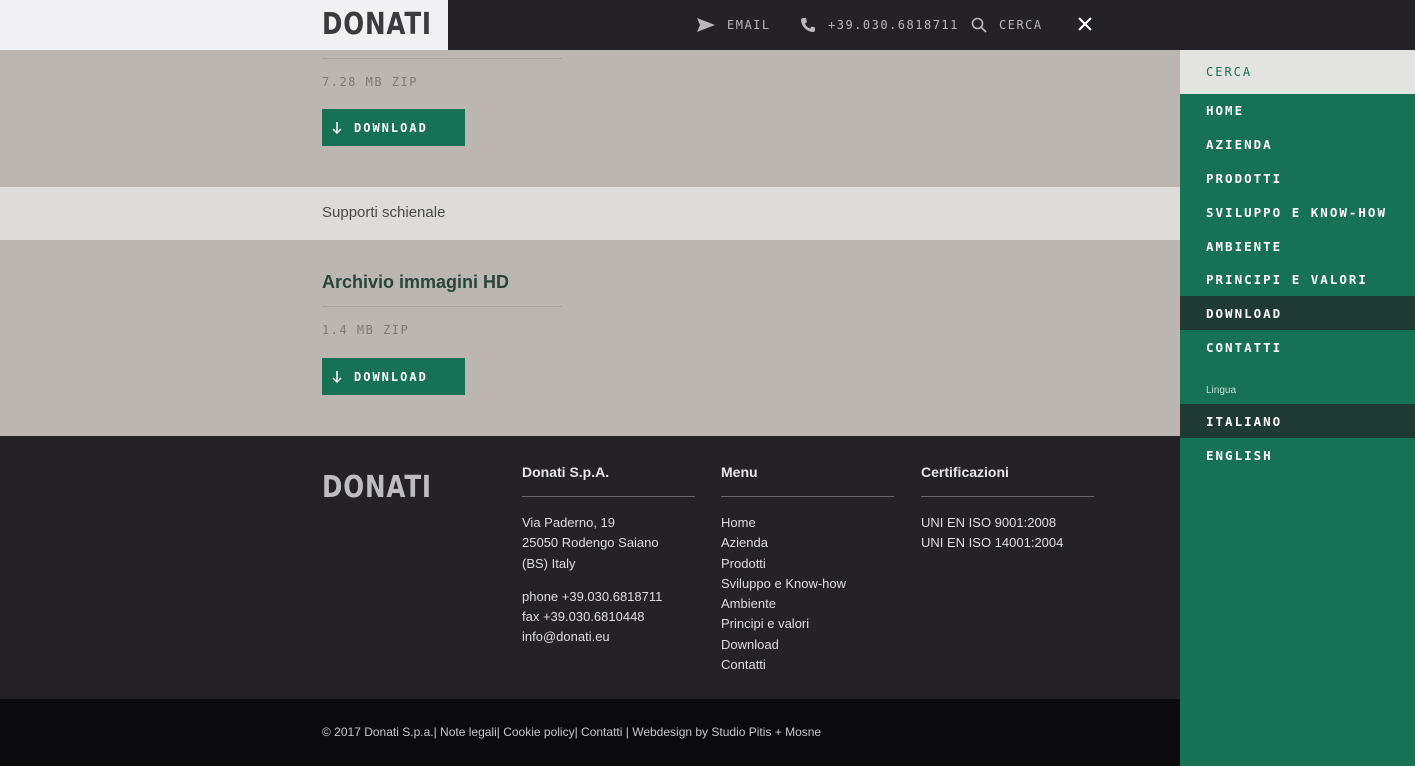  I want to click on footer-company-heading: Donati S.p.A., so click(566, 472).